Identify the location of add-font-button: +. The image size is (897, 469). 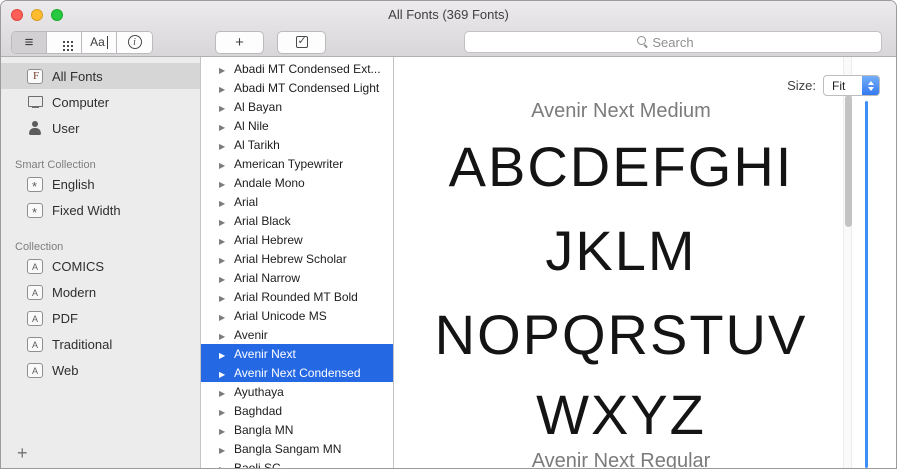
(239, 42).